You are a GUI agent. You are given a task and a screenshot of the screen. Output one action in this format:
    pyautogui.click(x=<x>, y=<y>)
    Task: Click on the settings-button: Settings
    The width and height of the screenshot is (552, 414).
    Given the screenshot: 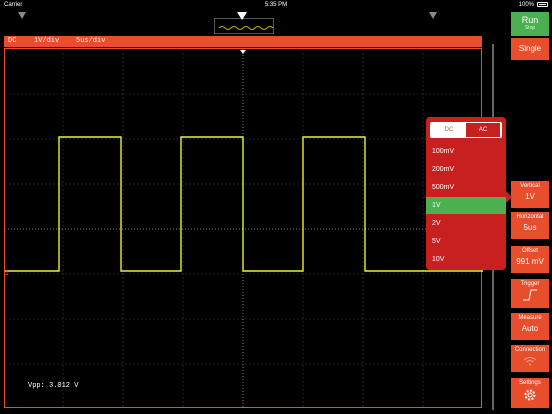 What is the action you would take?
    pyautogui.click(x=530, y=393)
    